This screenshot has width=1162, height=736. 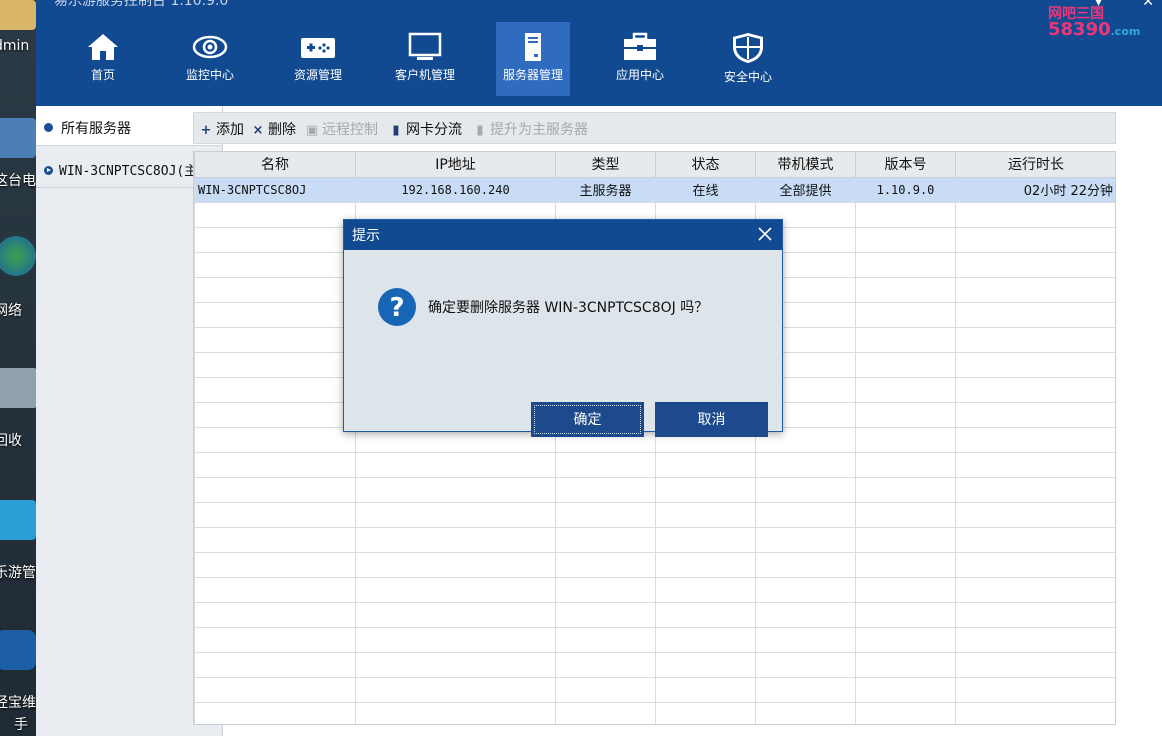 I want to click on desktop-icon-jingbao: 经宝维 手, so click(x=18, y=681).